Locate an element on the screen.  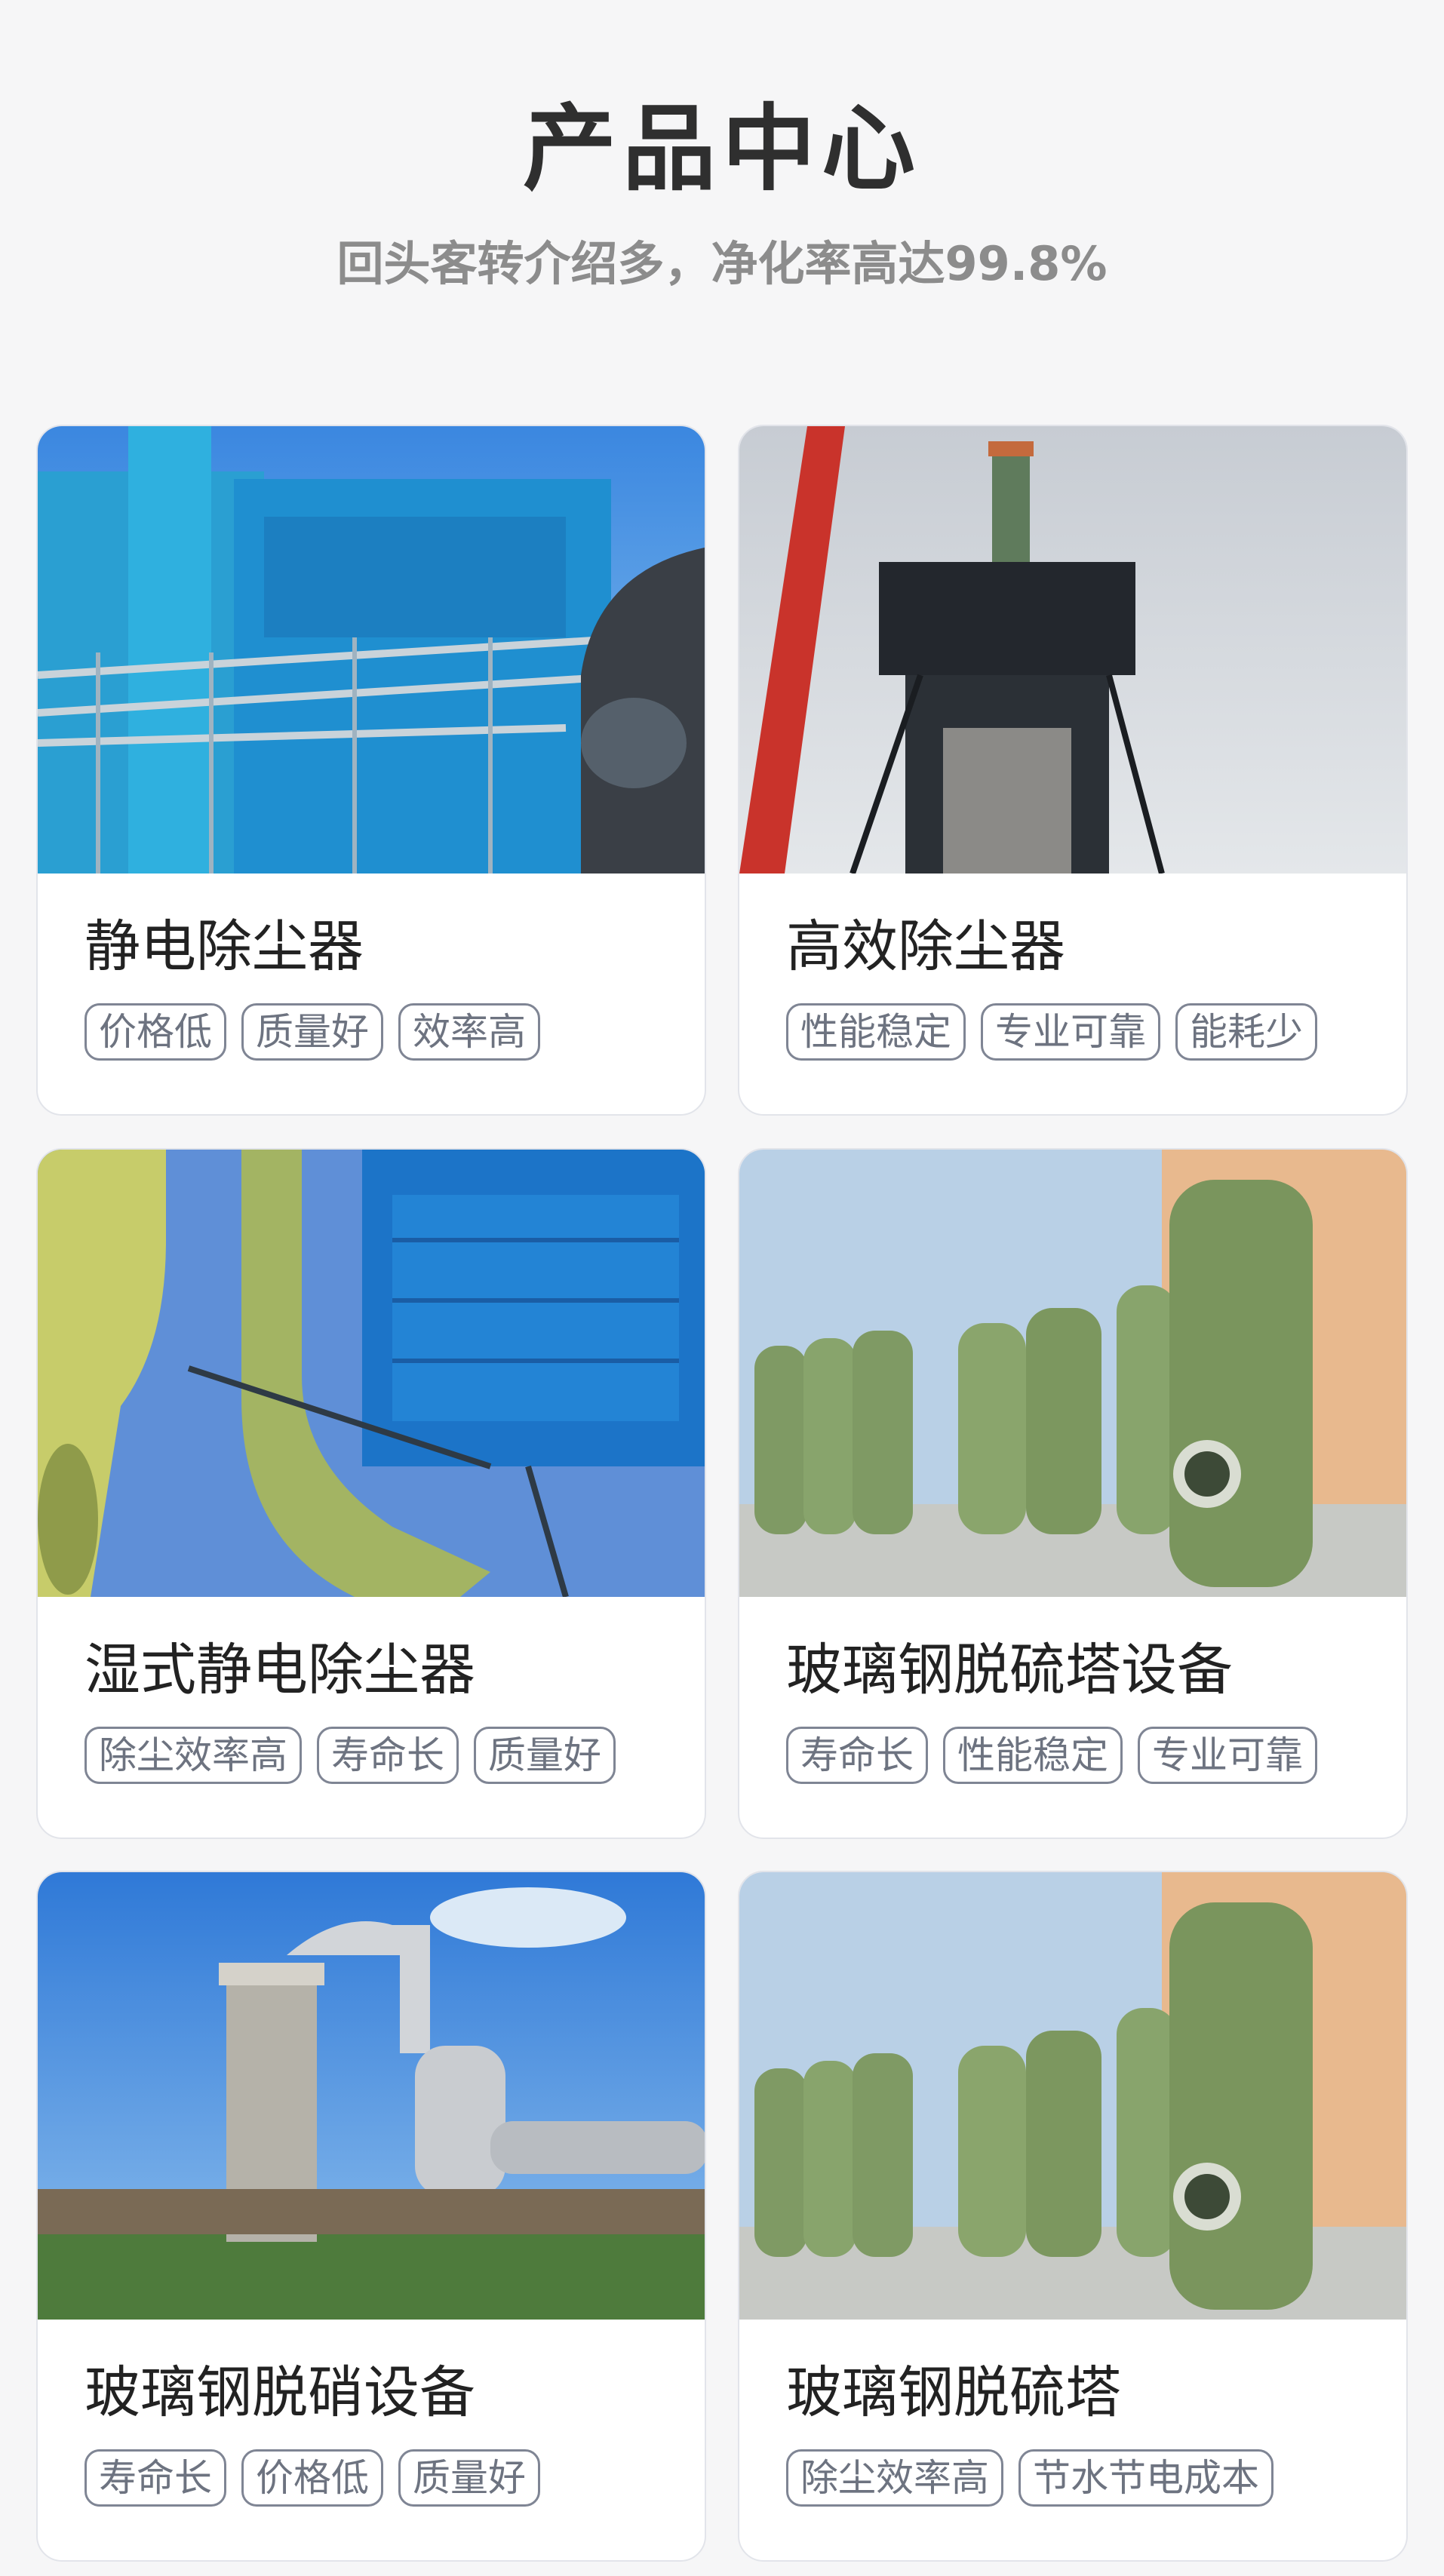
product-card-frp-desulfurization-tower: 玻璃钢脱硫塔 除尘效率高 节水节电成本 is located at coordinates (1073, 2216).